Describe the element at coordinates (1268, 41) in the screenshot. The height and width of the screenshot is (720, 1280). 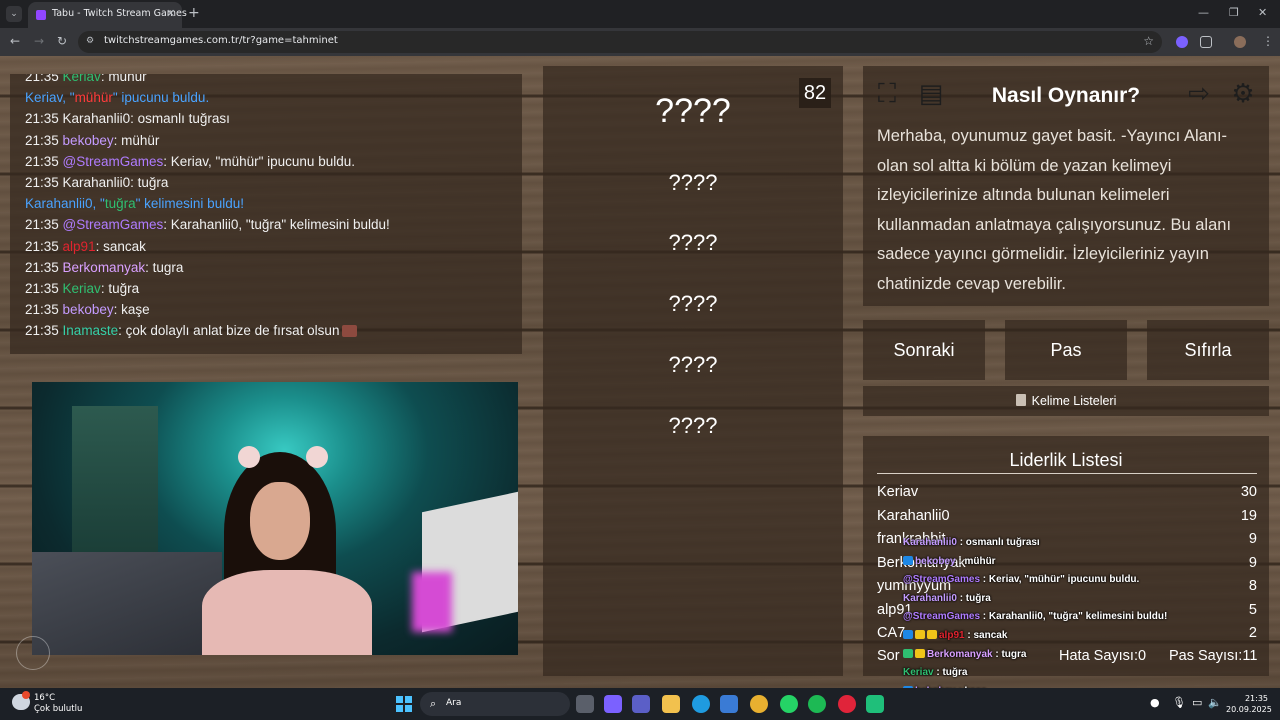
I see `browser-menu-icon: ⋮` at that location.